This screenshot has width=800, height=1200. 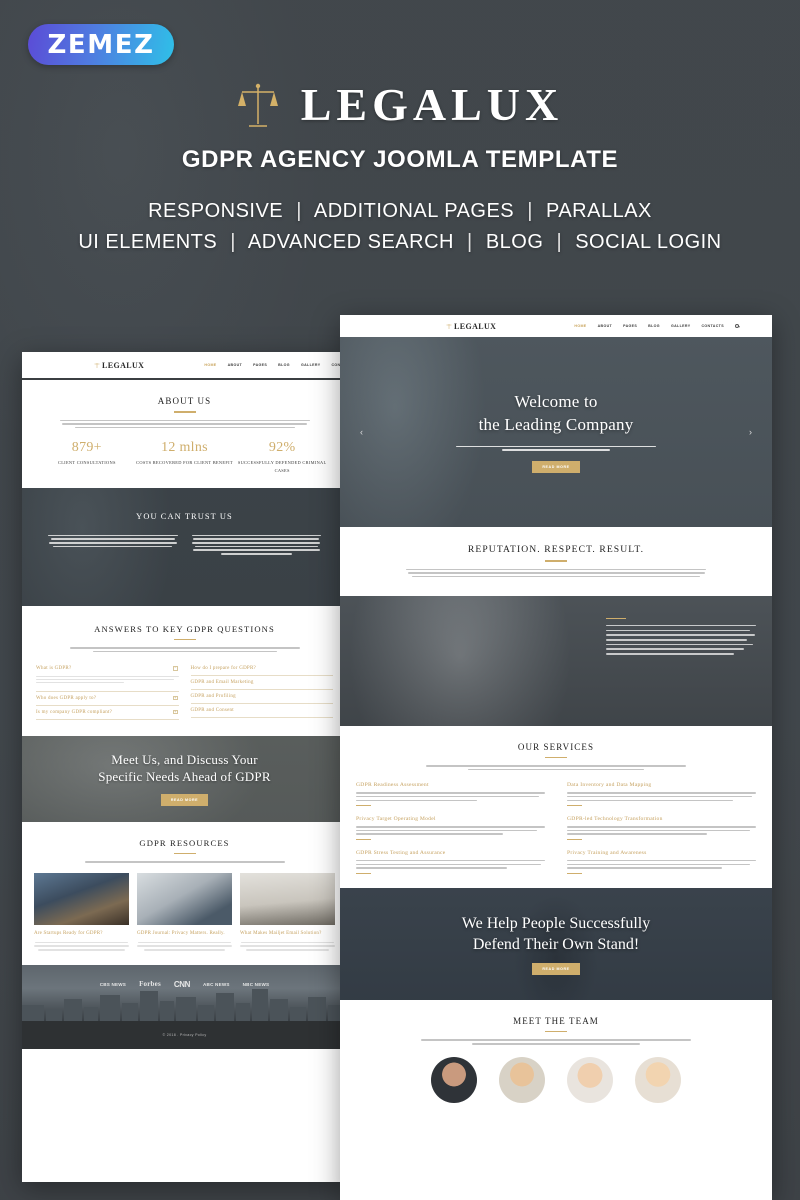 What do you see at coordinates (616, 618) in the screenshot?
I see `section-rule` at bounding box center [616, 618].